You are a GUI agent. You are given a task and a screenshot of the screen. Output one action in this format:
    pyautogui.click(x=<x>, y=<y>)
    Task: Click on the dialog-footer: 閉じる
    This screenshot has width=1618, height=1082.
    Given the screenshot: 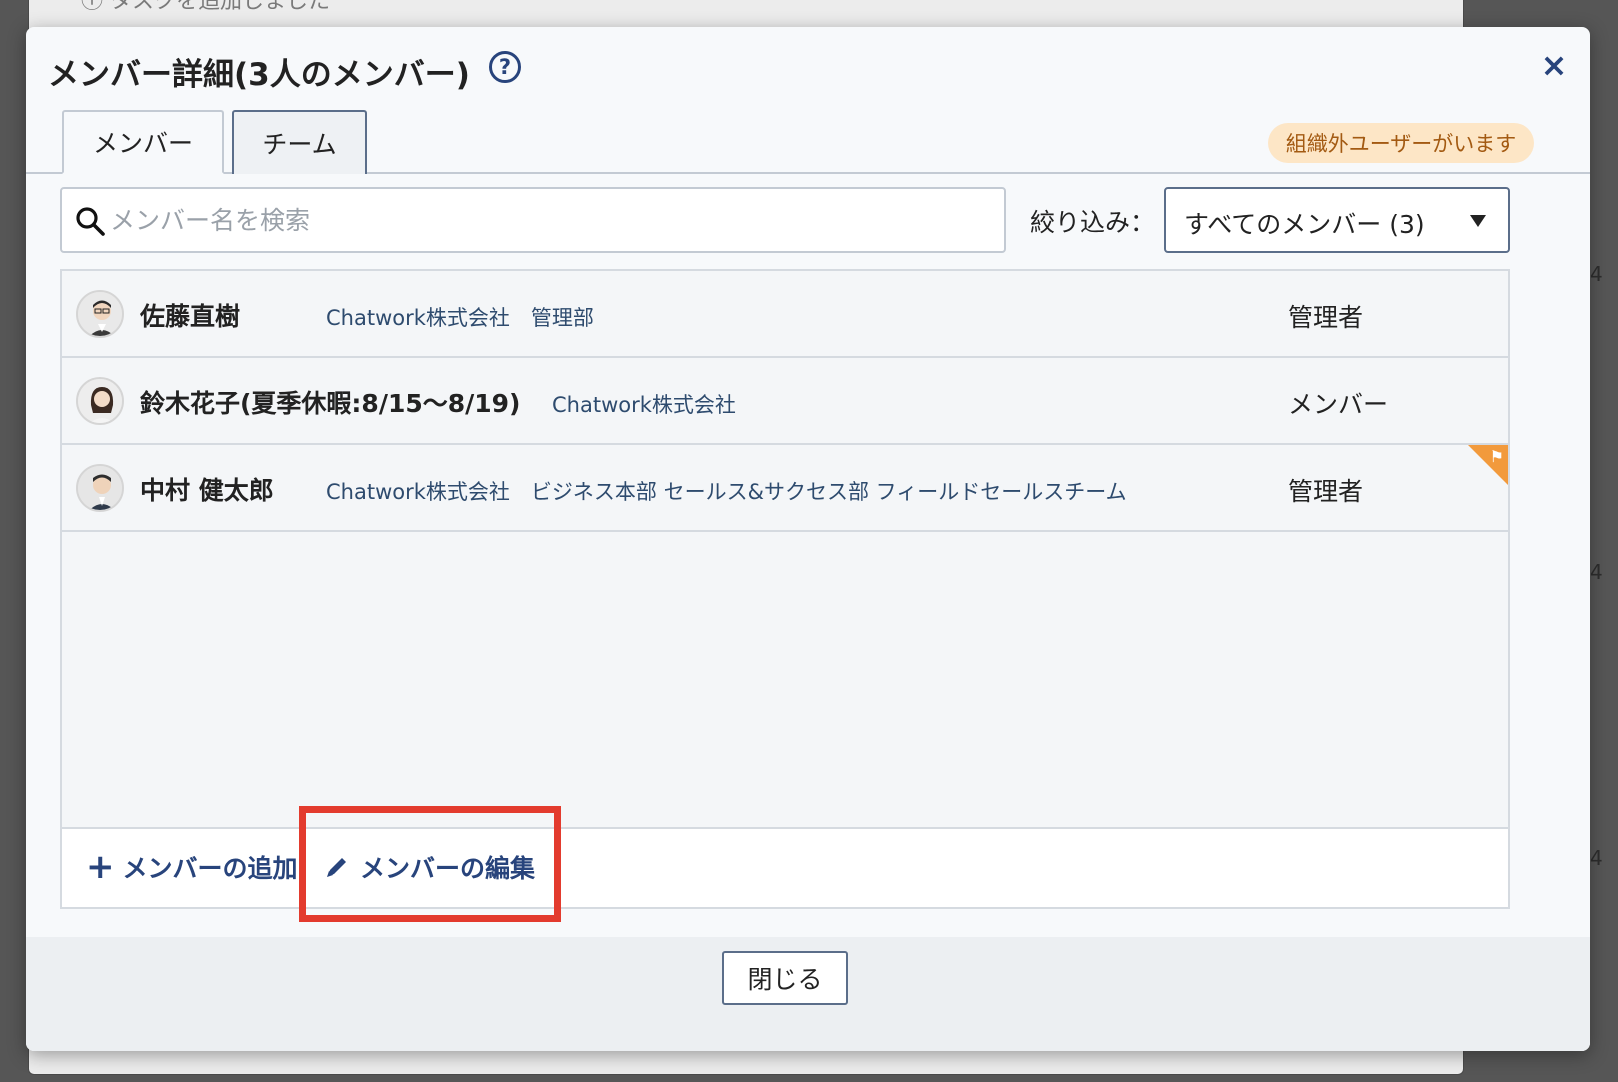 What is the action you would take?
    pyautogui.click(x=808, y=994)
    